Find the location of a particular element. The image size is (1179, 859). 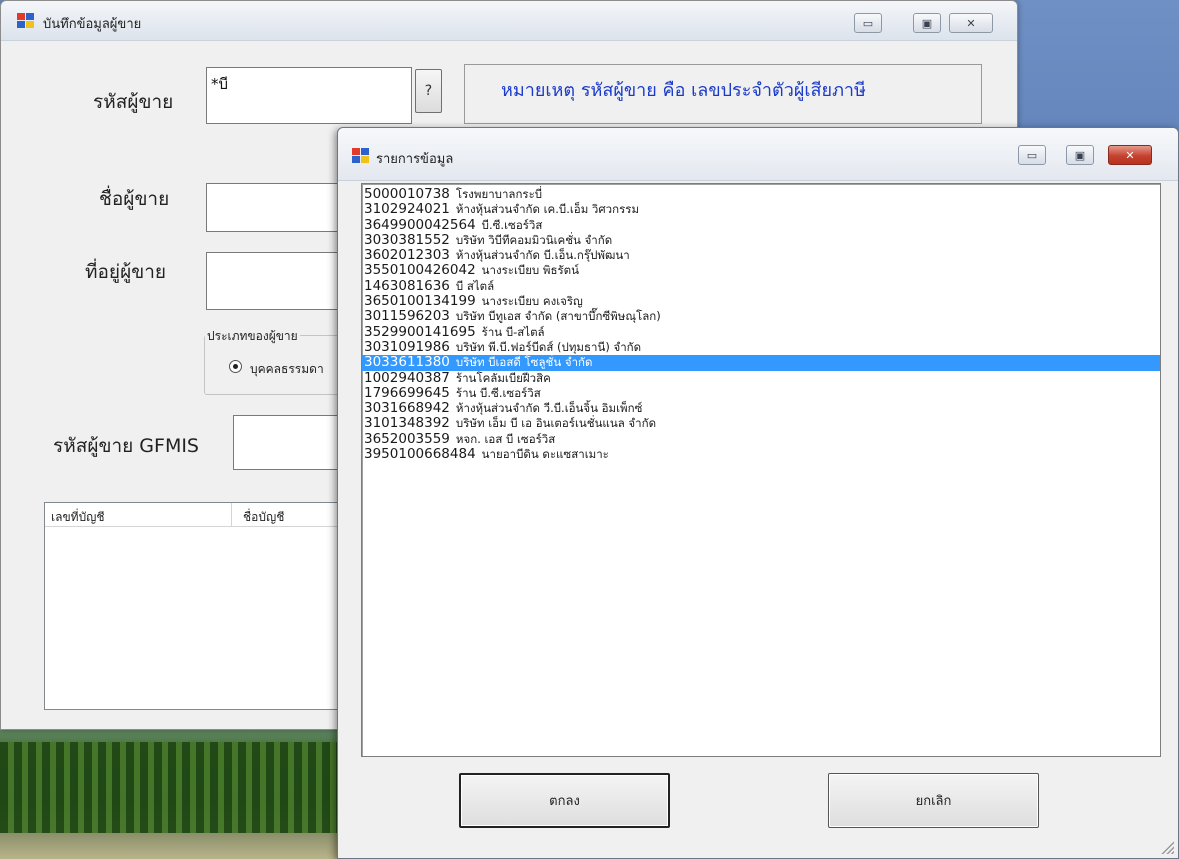

list-item-code: 3102924021 is located at coordinates (407, 209).